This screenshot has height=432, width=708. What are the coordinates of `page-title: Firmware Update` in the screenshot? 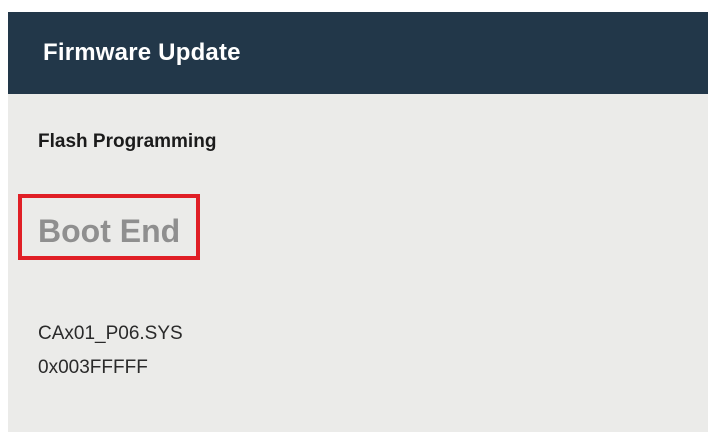 It's located at (142, 52).